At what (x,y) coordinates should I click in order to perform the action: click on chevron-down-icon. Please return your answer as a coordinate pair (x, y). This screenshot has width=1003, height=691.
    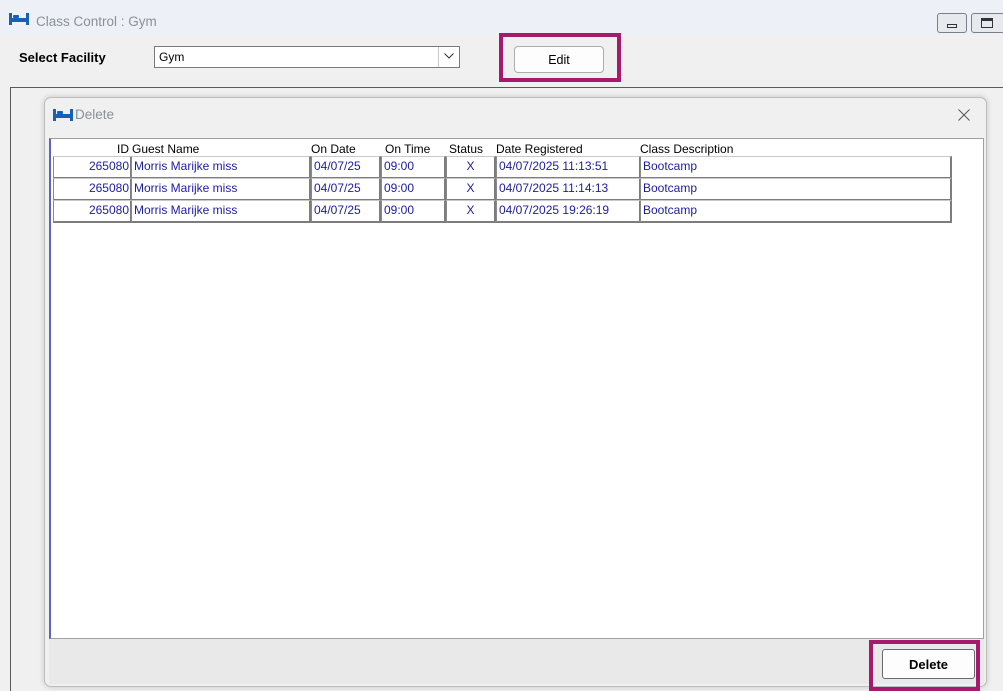
    Looking at the image, I should click on (449, 56).